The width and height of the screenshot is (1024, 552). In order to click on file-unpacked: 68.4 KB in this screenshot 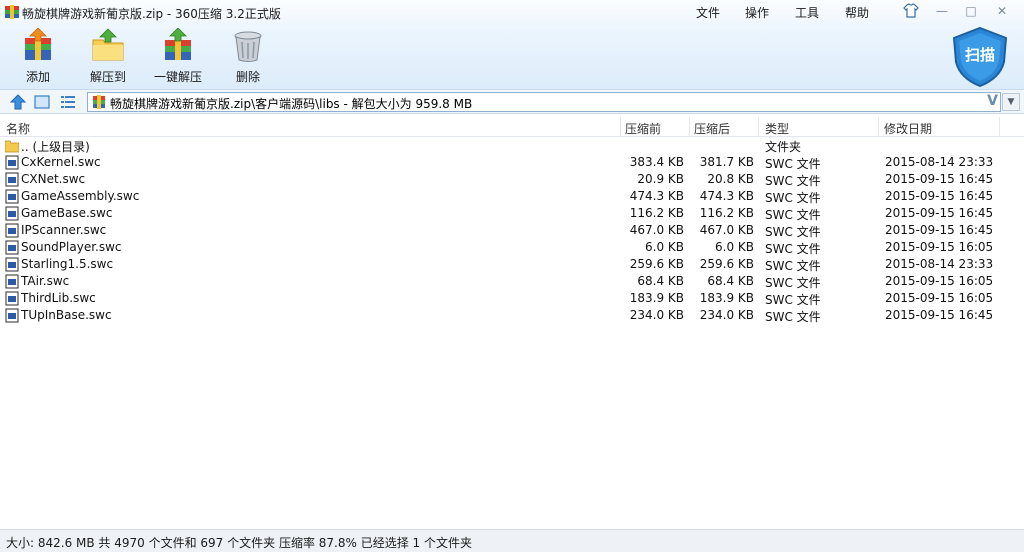, I will do `click(730, 281)`.